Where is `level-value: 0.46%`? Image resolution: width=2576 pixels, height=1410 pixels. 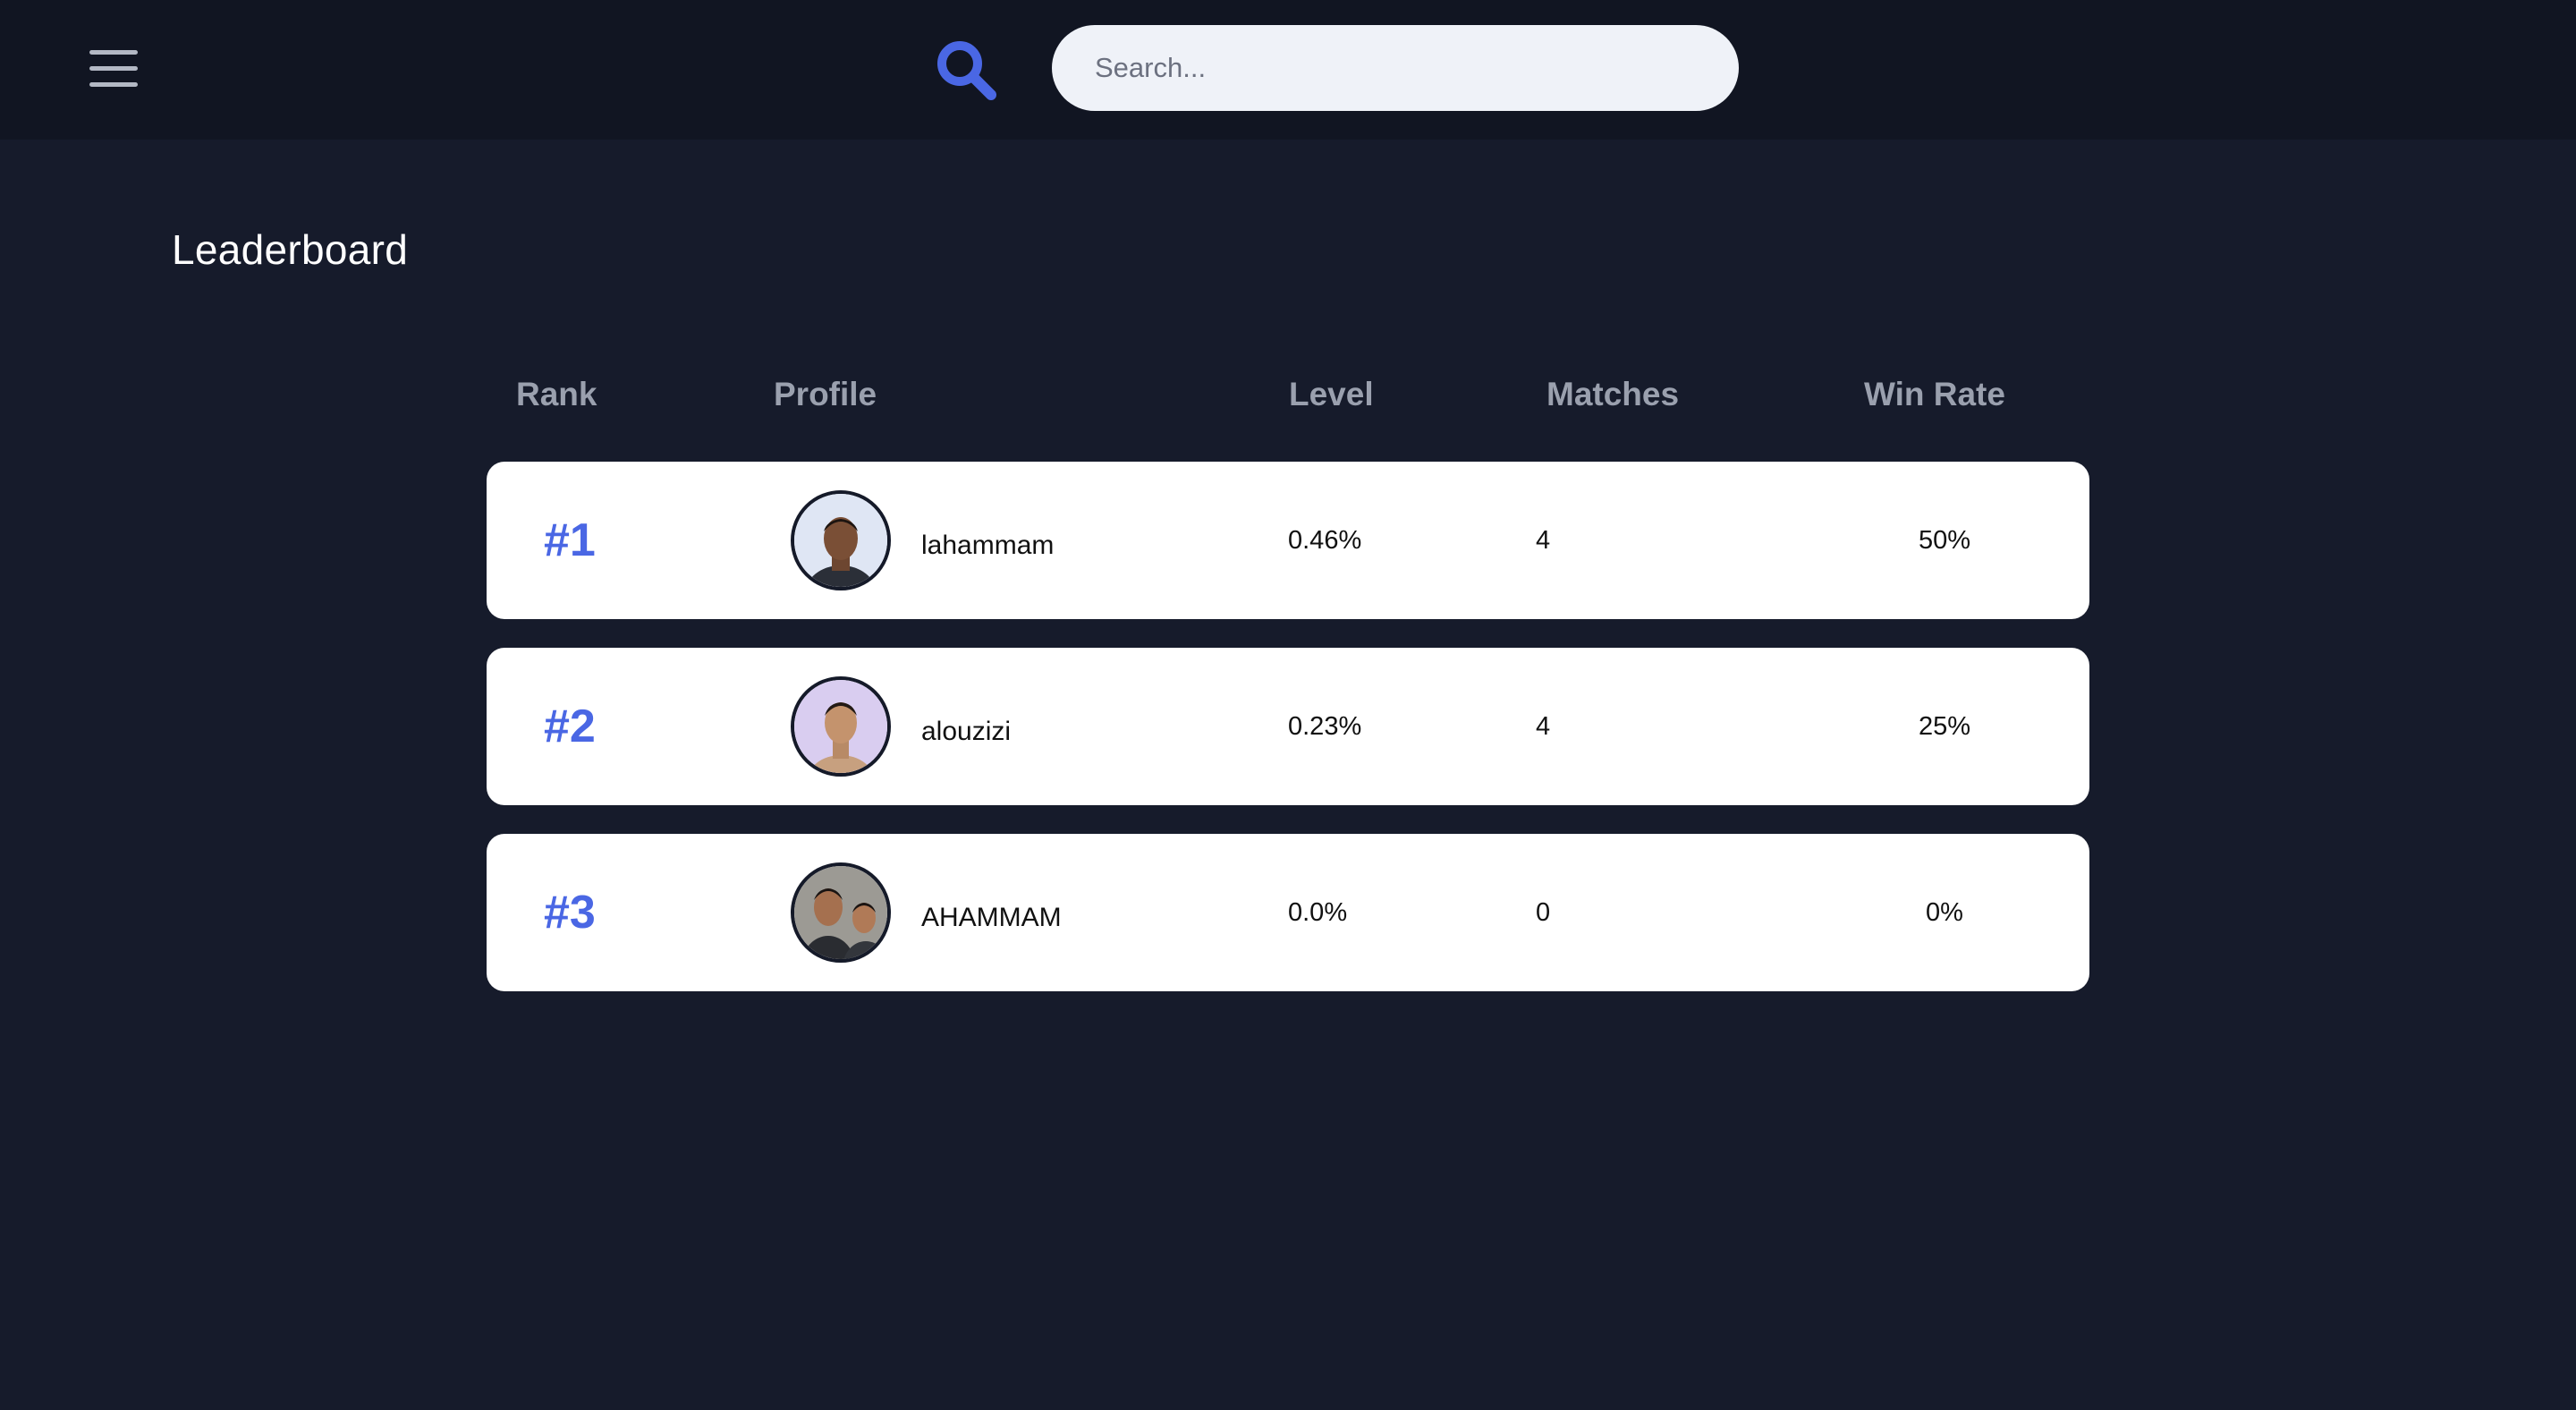
level-value: 0.46% is located at coordinates (1325, 540).